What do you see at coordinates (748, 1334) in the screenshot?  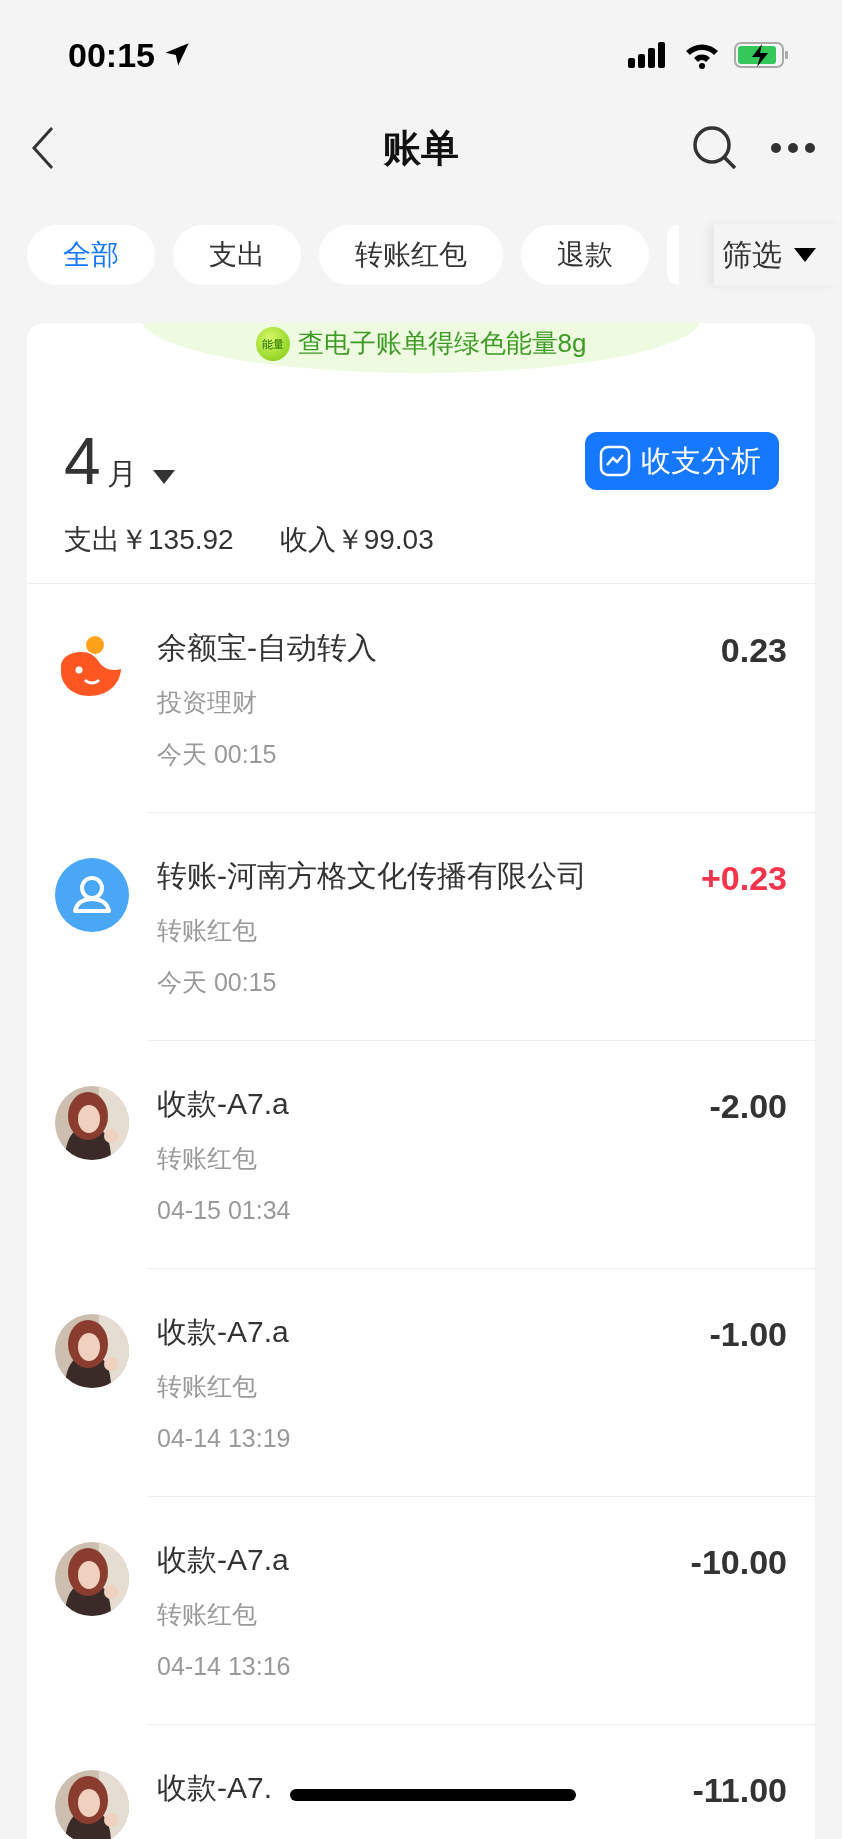 I see `transaction-amount: -1.00` at bounding box center [748, 1334].